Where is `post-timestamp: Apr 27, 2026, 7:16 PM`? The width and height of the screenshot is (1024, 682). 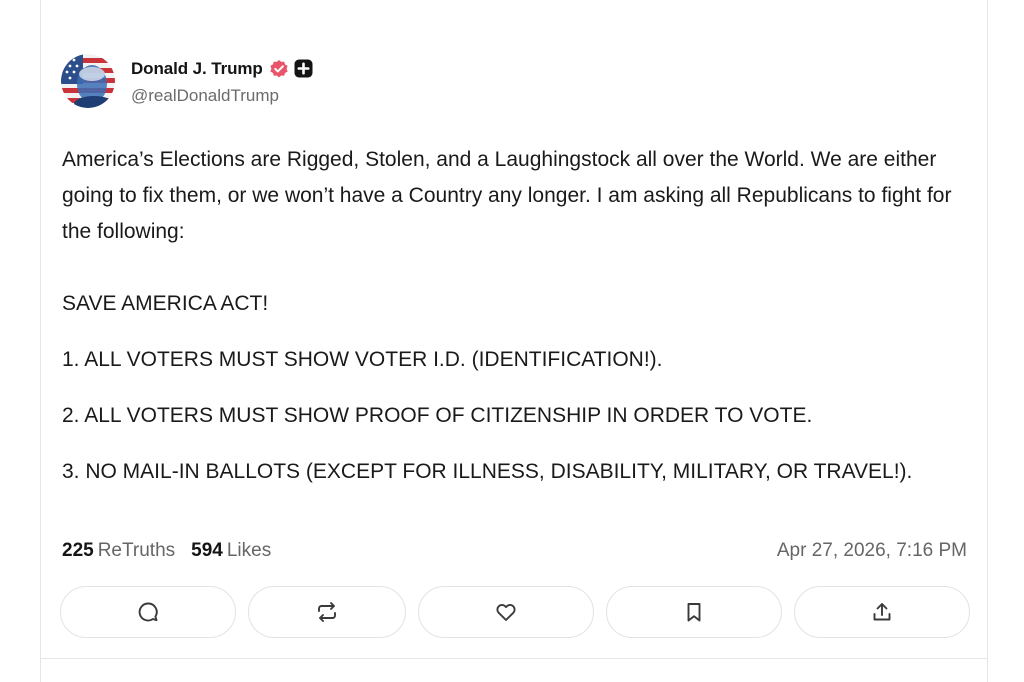
post-timestamp: Apr 27, 2026, 7:16 PM is located at coordinates (872, 551).